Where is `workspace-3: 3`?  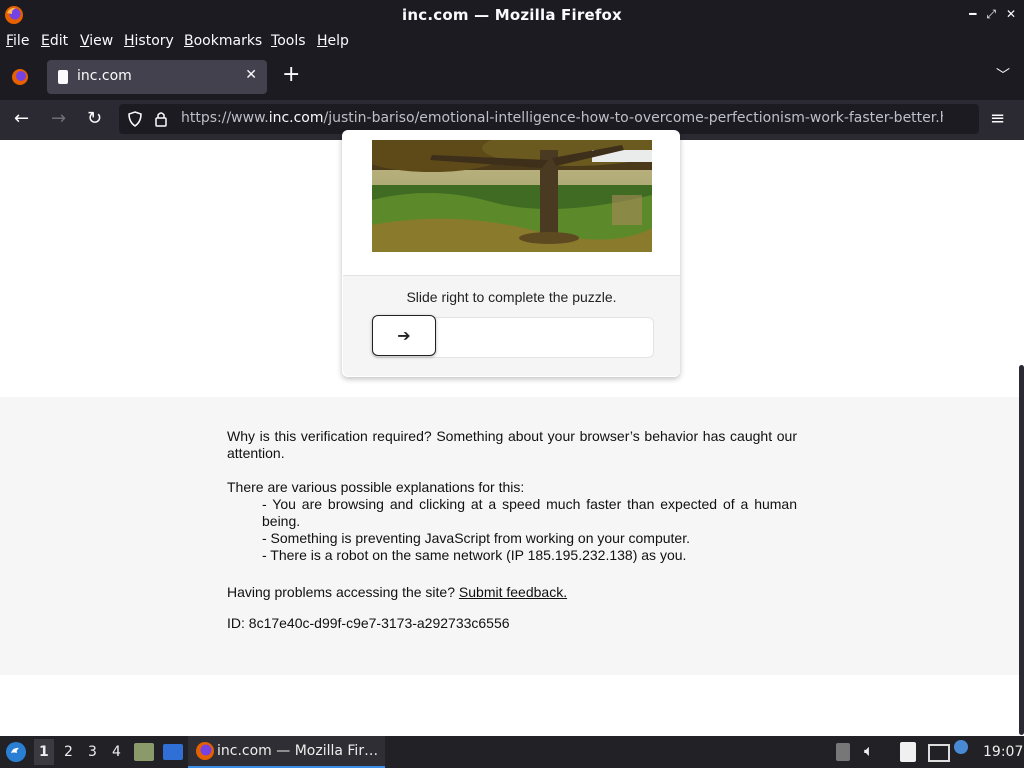 workspace-3: 3 is located at coordinates (92, 752).